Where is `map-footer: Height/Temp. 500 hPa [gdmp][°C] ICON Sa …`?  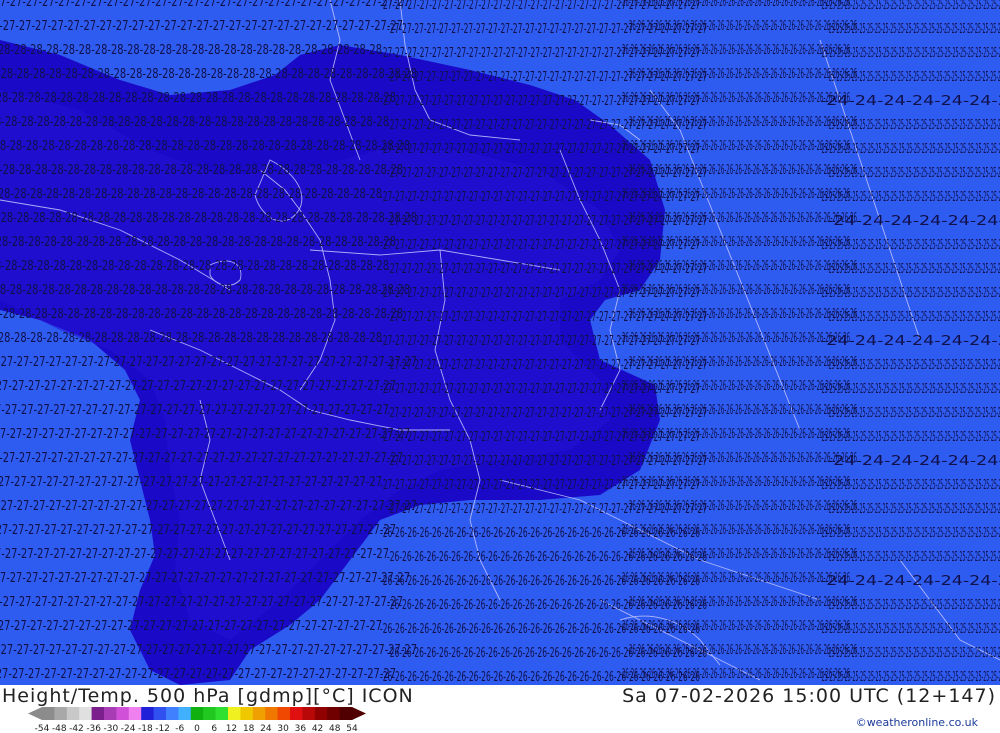 map-footer: Height/Temp. 500 hPa [gdmp][°C] ICON Sa … is located at coordinates (500, 709).